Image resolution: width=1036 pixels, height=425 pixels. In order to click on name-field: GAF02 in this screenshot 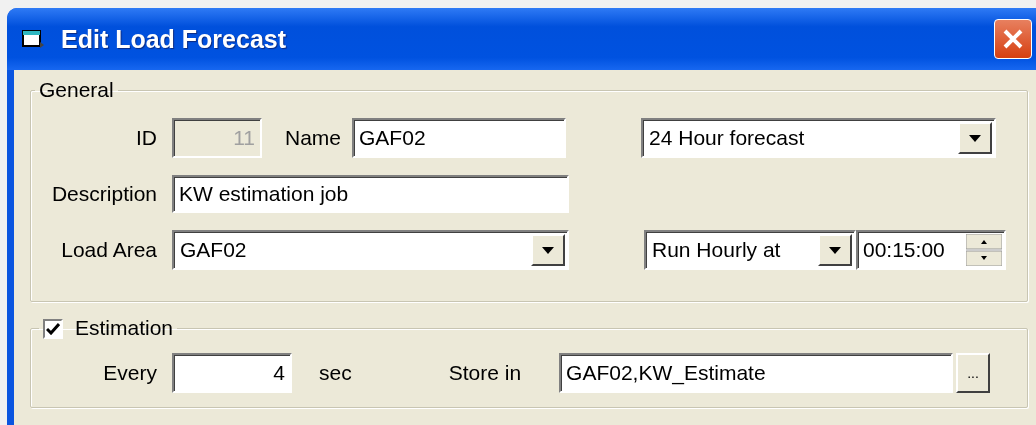, I will do `click(459, 138)`.